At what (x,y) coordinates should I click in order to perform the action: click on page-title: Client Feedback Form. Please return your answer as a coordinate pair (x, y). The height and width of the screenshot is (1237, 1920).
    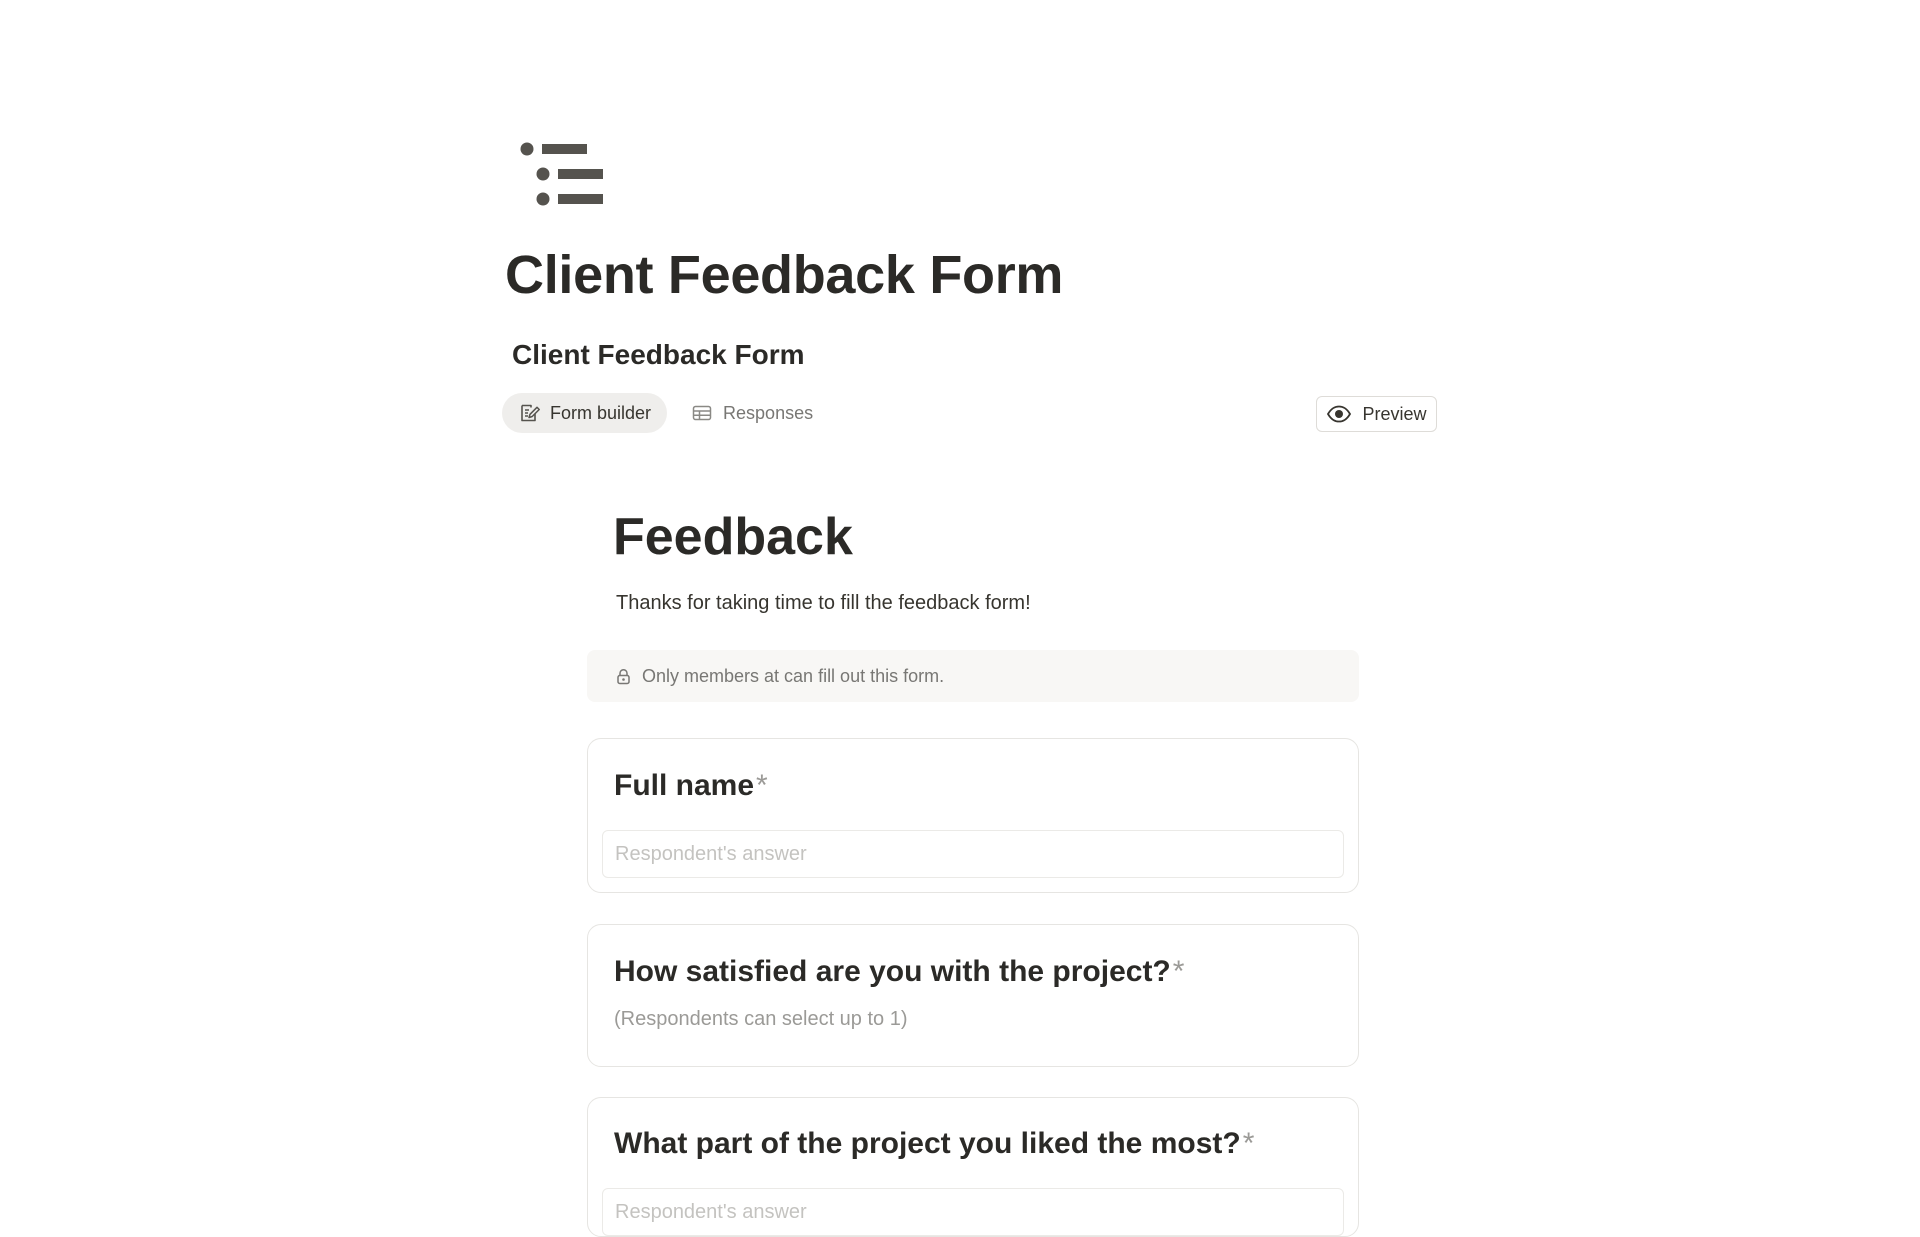
    Looking at the image, I should click on (784, 275).